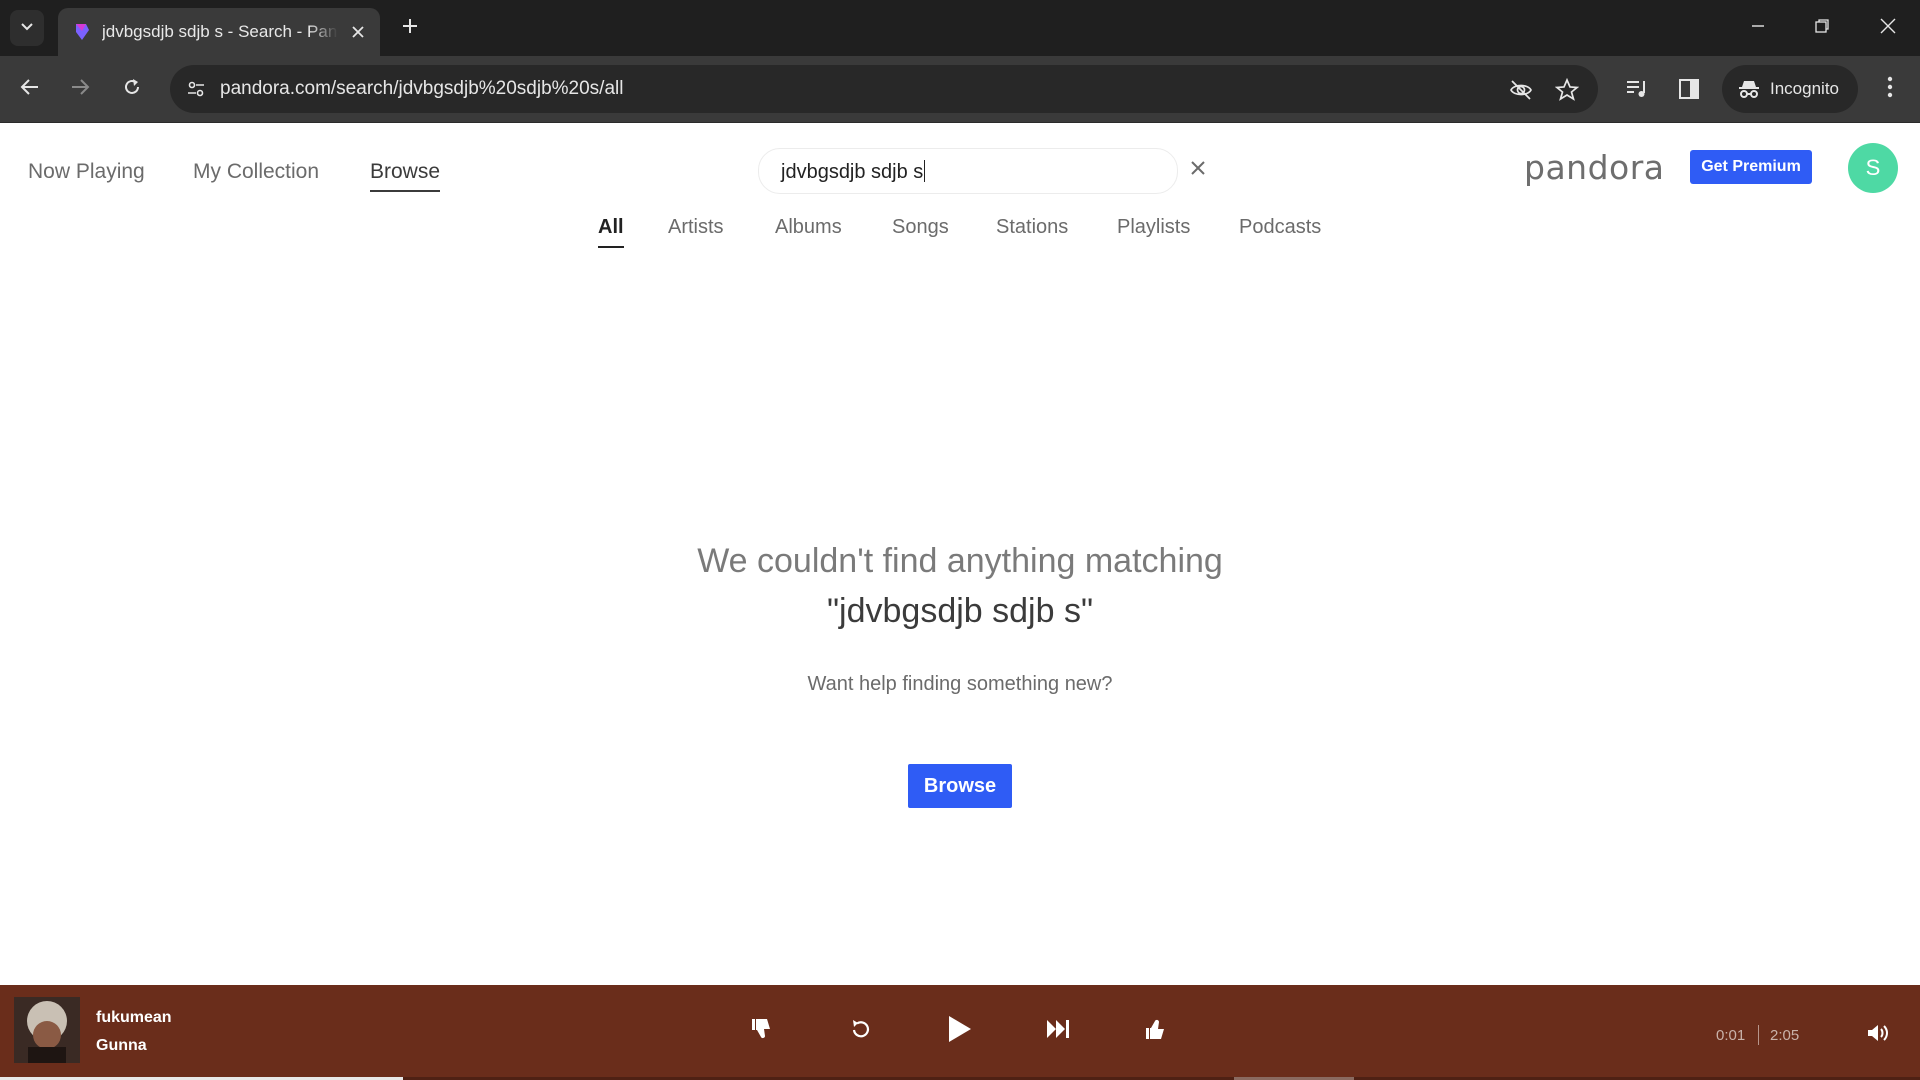  I want to click on thumbs-up-icon, so click(1156, 1031).